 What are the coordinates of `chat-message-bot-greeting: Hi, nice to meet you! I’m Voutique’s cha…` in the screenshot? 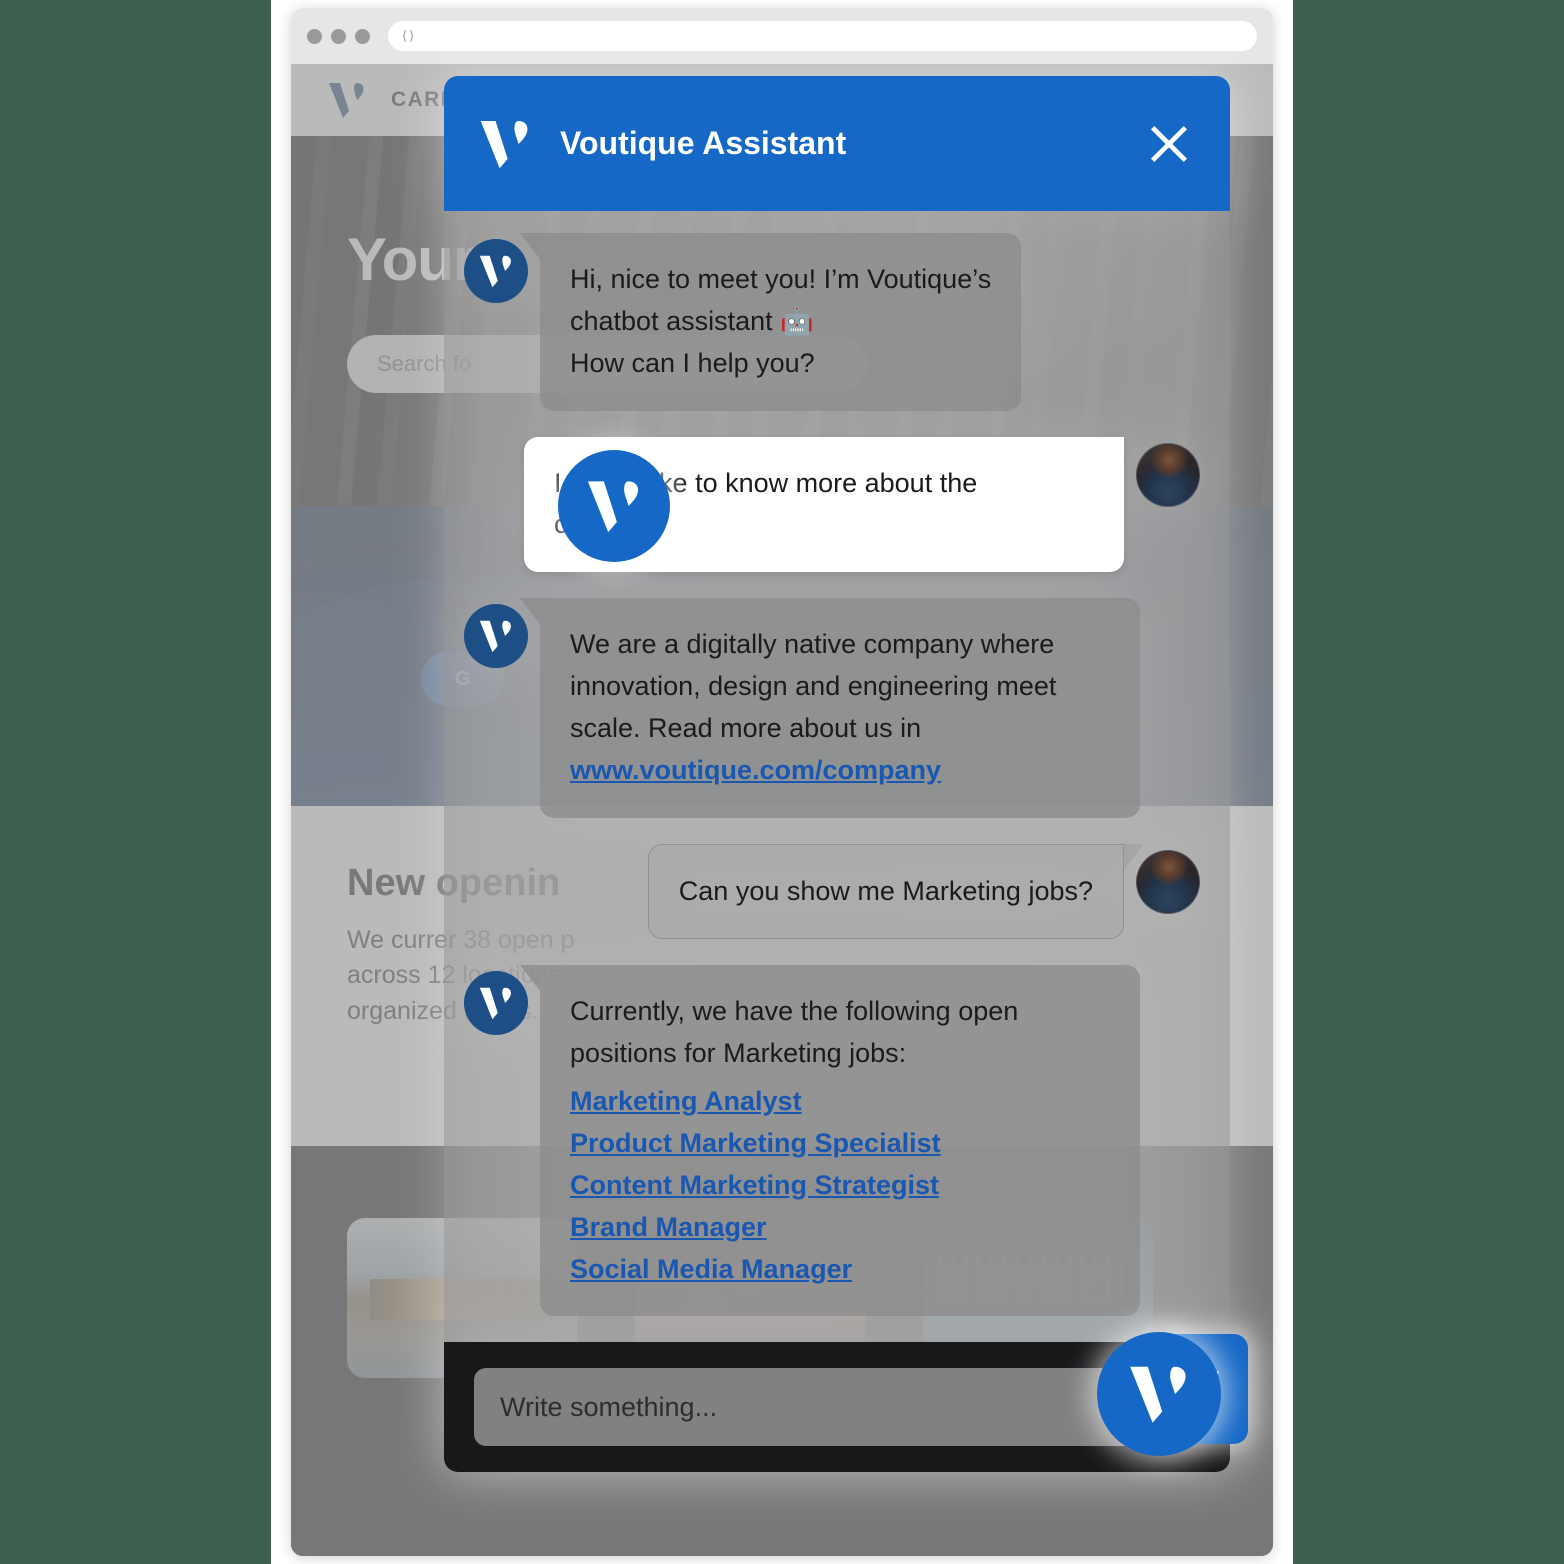 It's located at (832, 322).